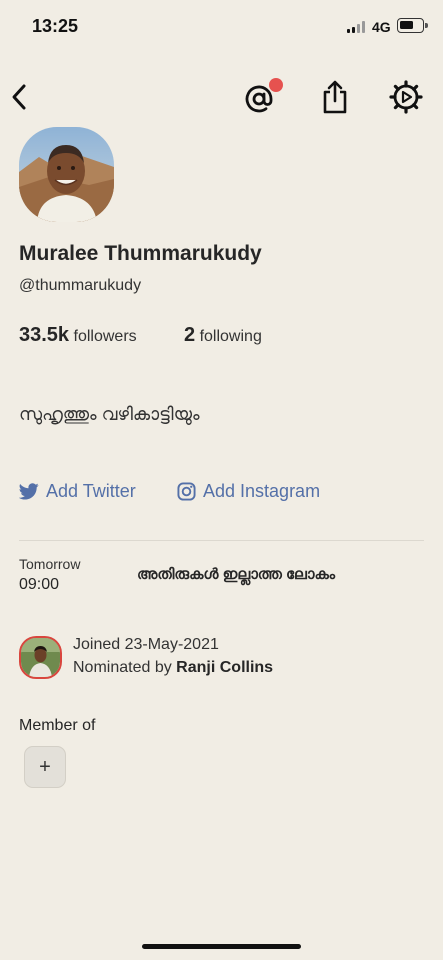 The width and height of the screenshot is (443, 960). I want to click on profile-name: Muralee Thummarukudy, so click(140, 253).